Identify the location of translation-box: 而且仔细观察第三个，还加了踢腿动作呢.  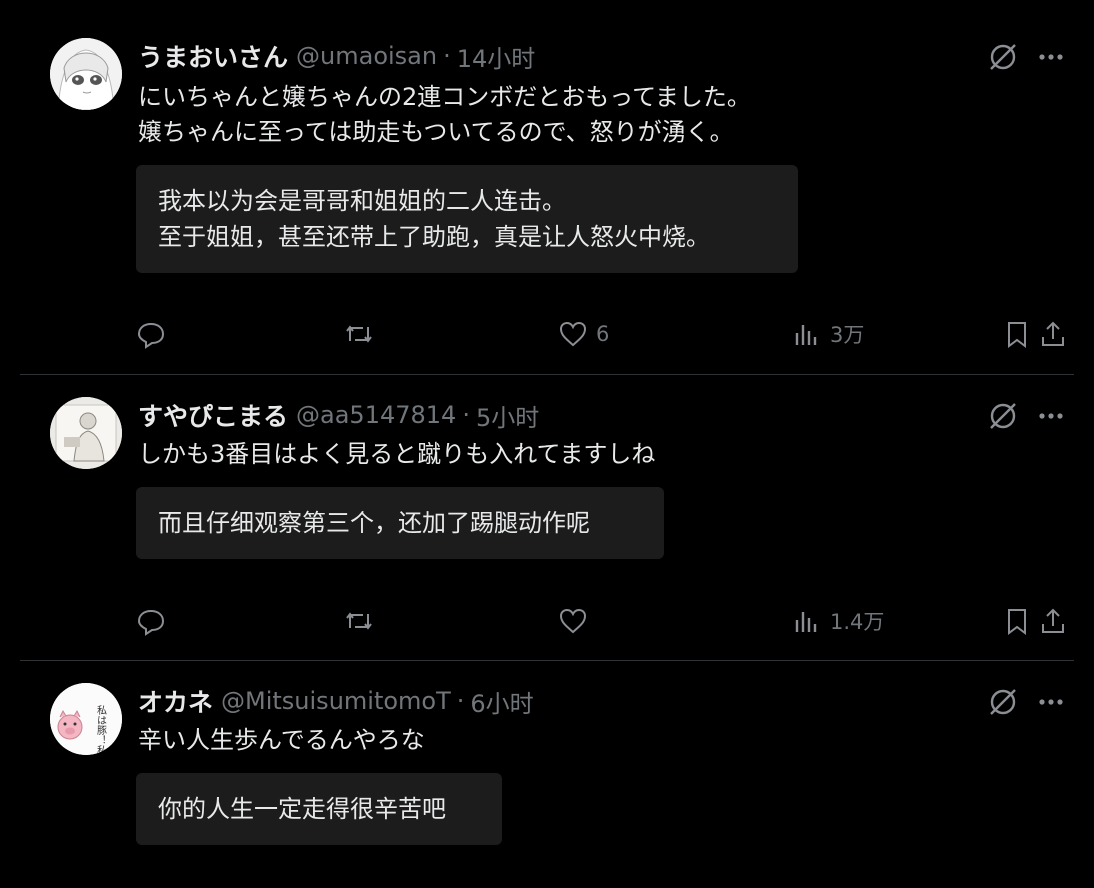
(400, 523).